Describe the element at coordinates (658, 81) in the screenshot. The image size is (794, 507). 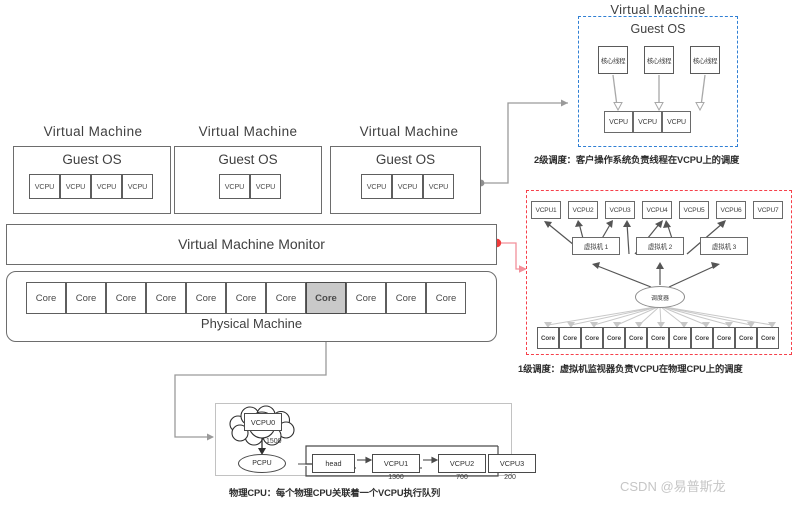
I see `level2-panel: Guest OS 核心线程 核心线程 核心线程 VCPU VCPU VCPU` at that location.